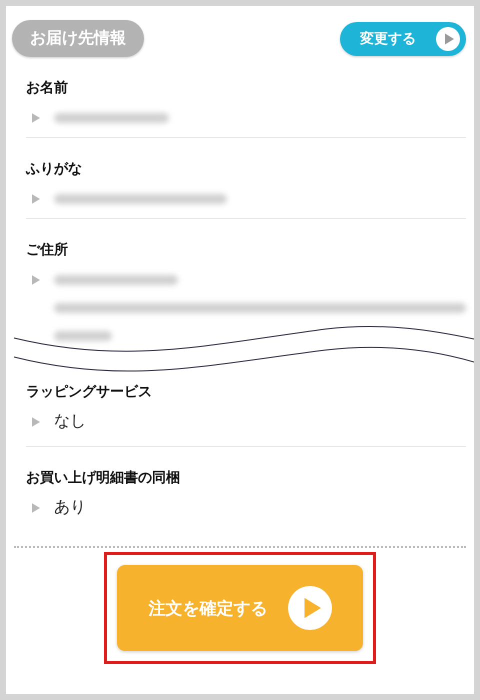 This screenshot has height=700, width=480. What do you see at coordinates (78, 38) in the screenshot?
I see `section-title: お届け先情報` at bounding box center [78, 38].